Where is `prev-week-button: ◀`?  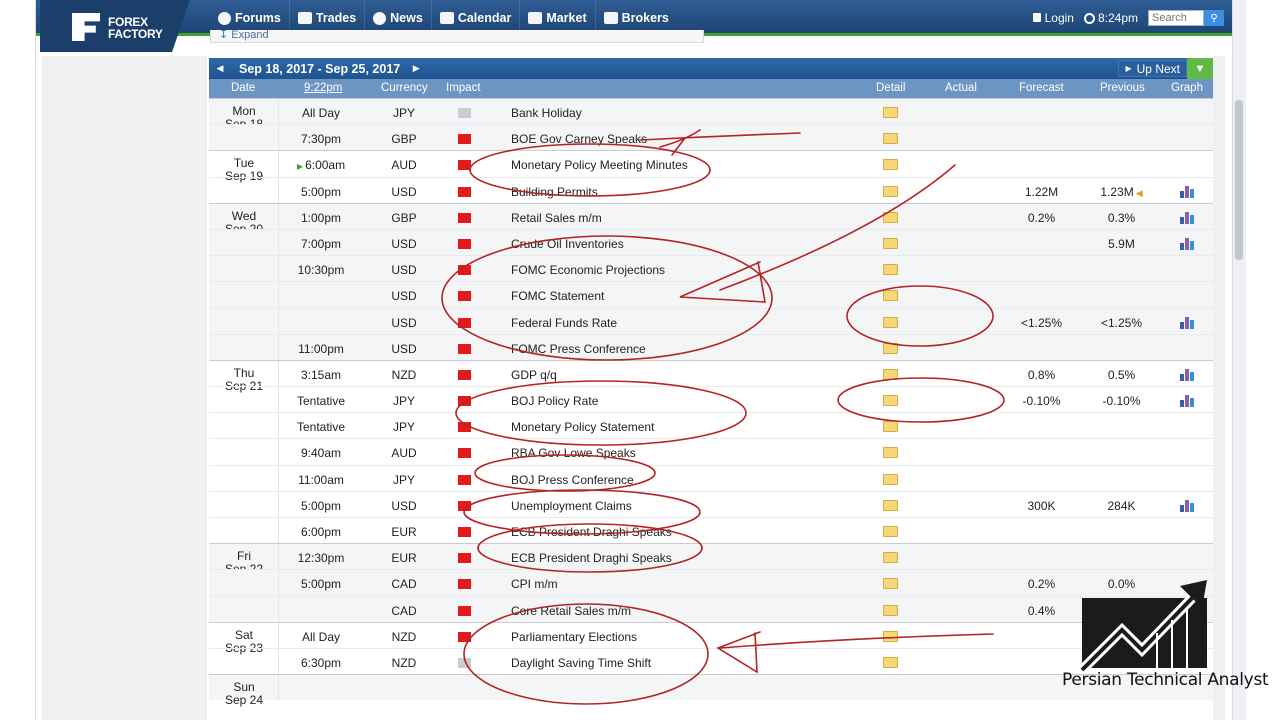
prev-week-button: ◀ is located at coordinates (220, 68).